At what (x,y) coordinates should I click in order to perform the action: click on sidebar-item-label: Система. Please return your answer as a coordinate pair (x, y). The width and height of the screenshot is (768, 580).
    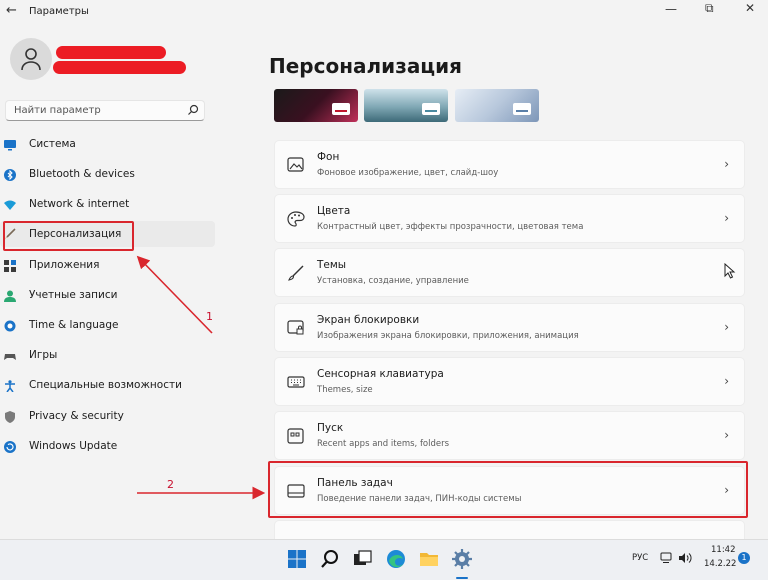
    Looking at the image, I should click on (52, 144).